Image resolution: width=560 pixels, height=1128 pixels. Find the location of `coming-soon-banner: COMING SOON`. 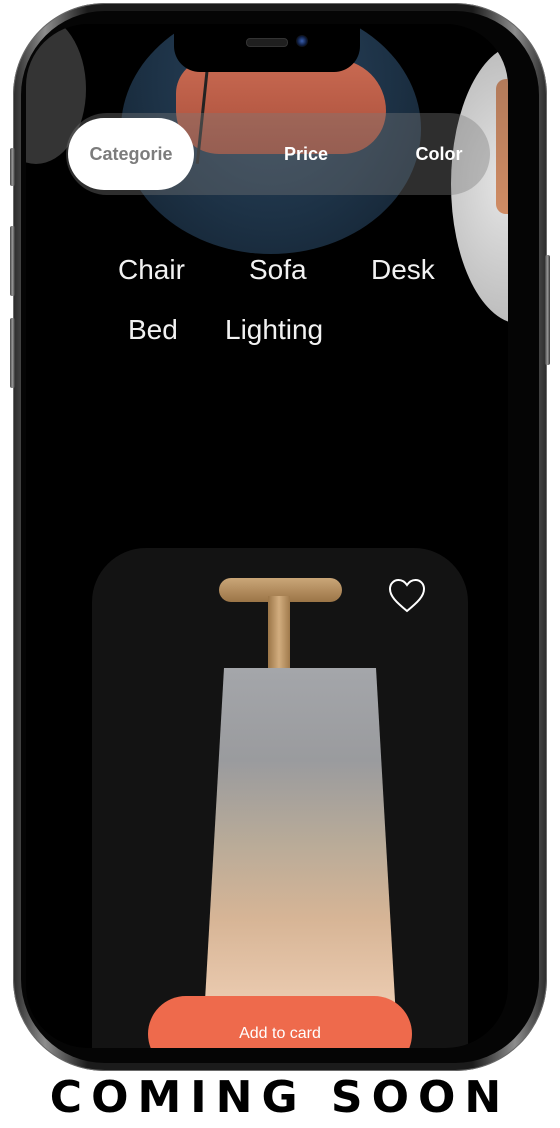

coming-soon-banner: COMING SOON is located at coordinates (280, 1097).